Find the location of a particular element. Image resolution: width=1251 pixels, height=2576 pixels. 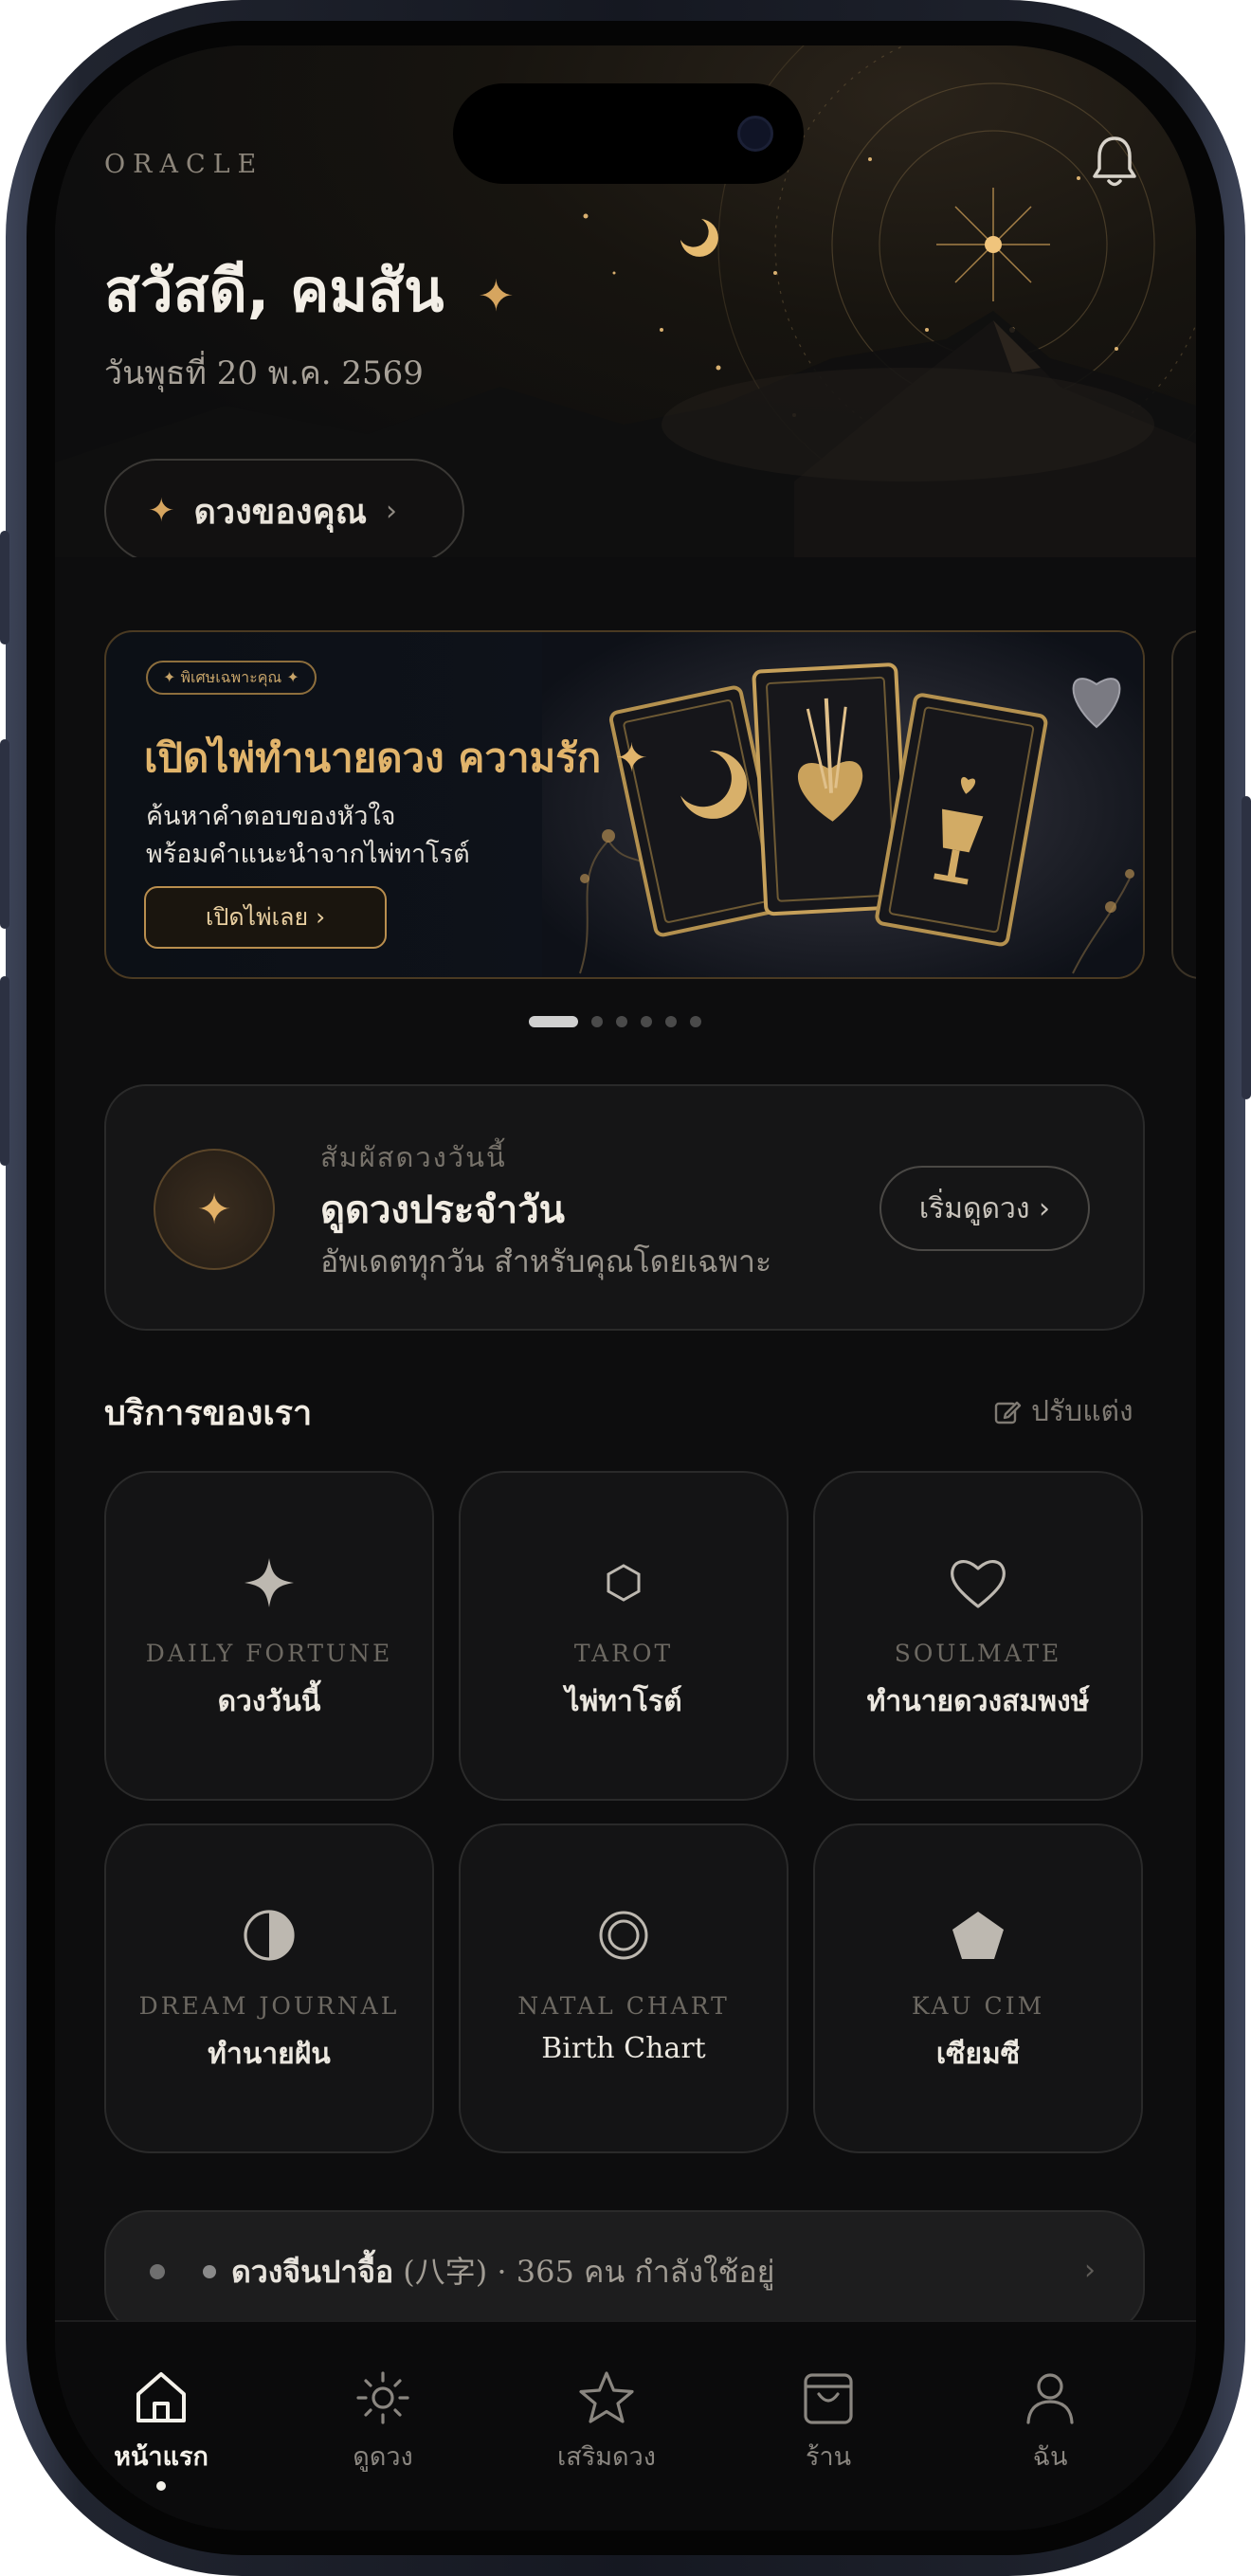

carousel-pagination is located at coordinates (615, 1021).